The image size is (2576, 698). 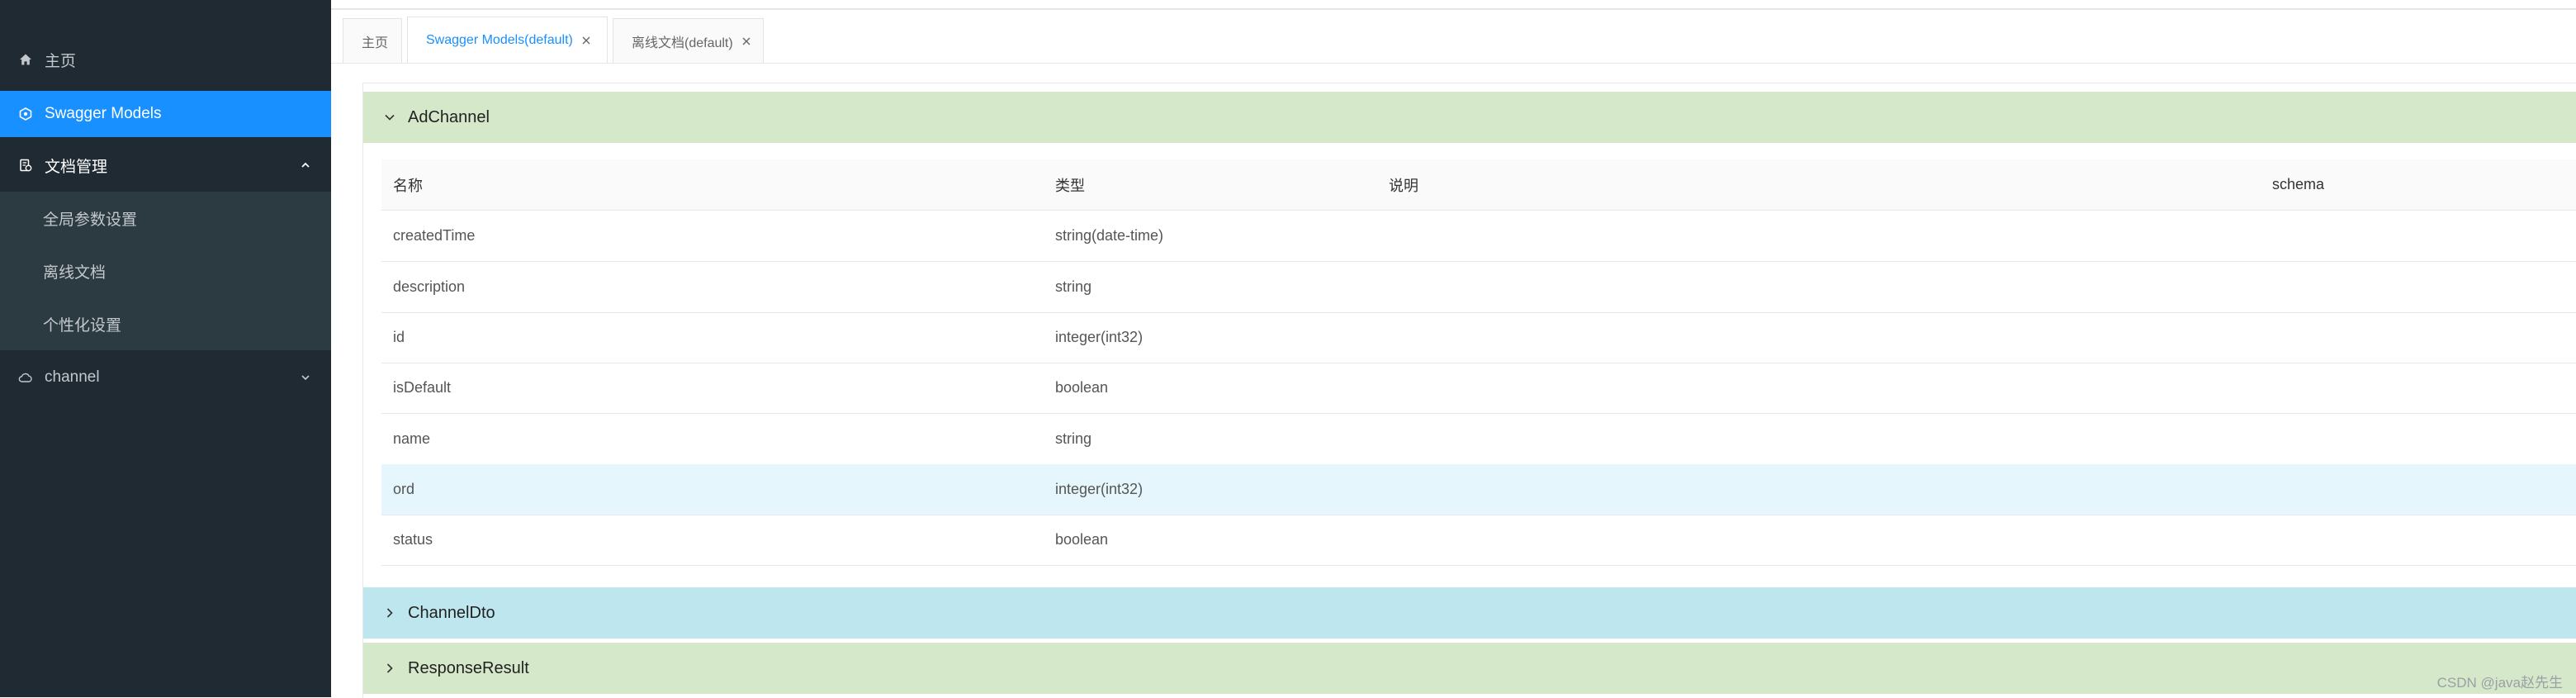 I want to click on table-row: ord integer(int32), so click(x=1478, y=489).